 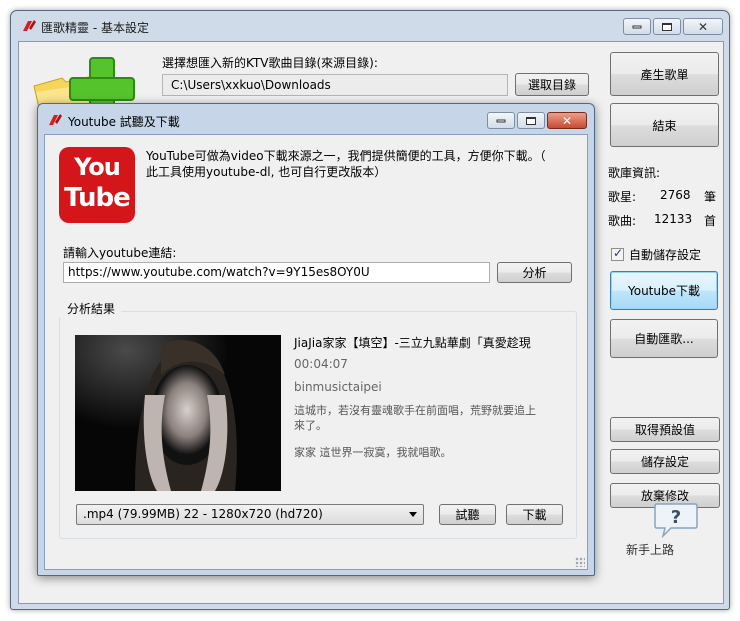 I want to click on video-duration: 00:04:07, so click(x=321, y=364).